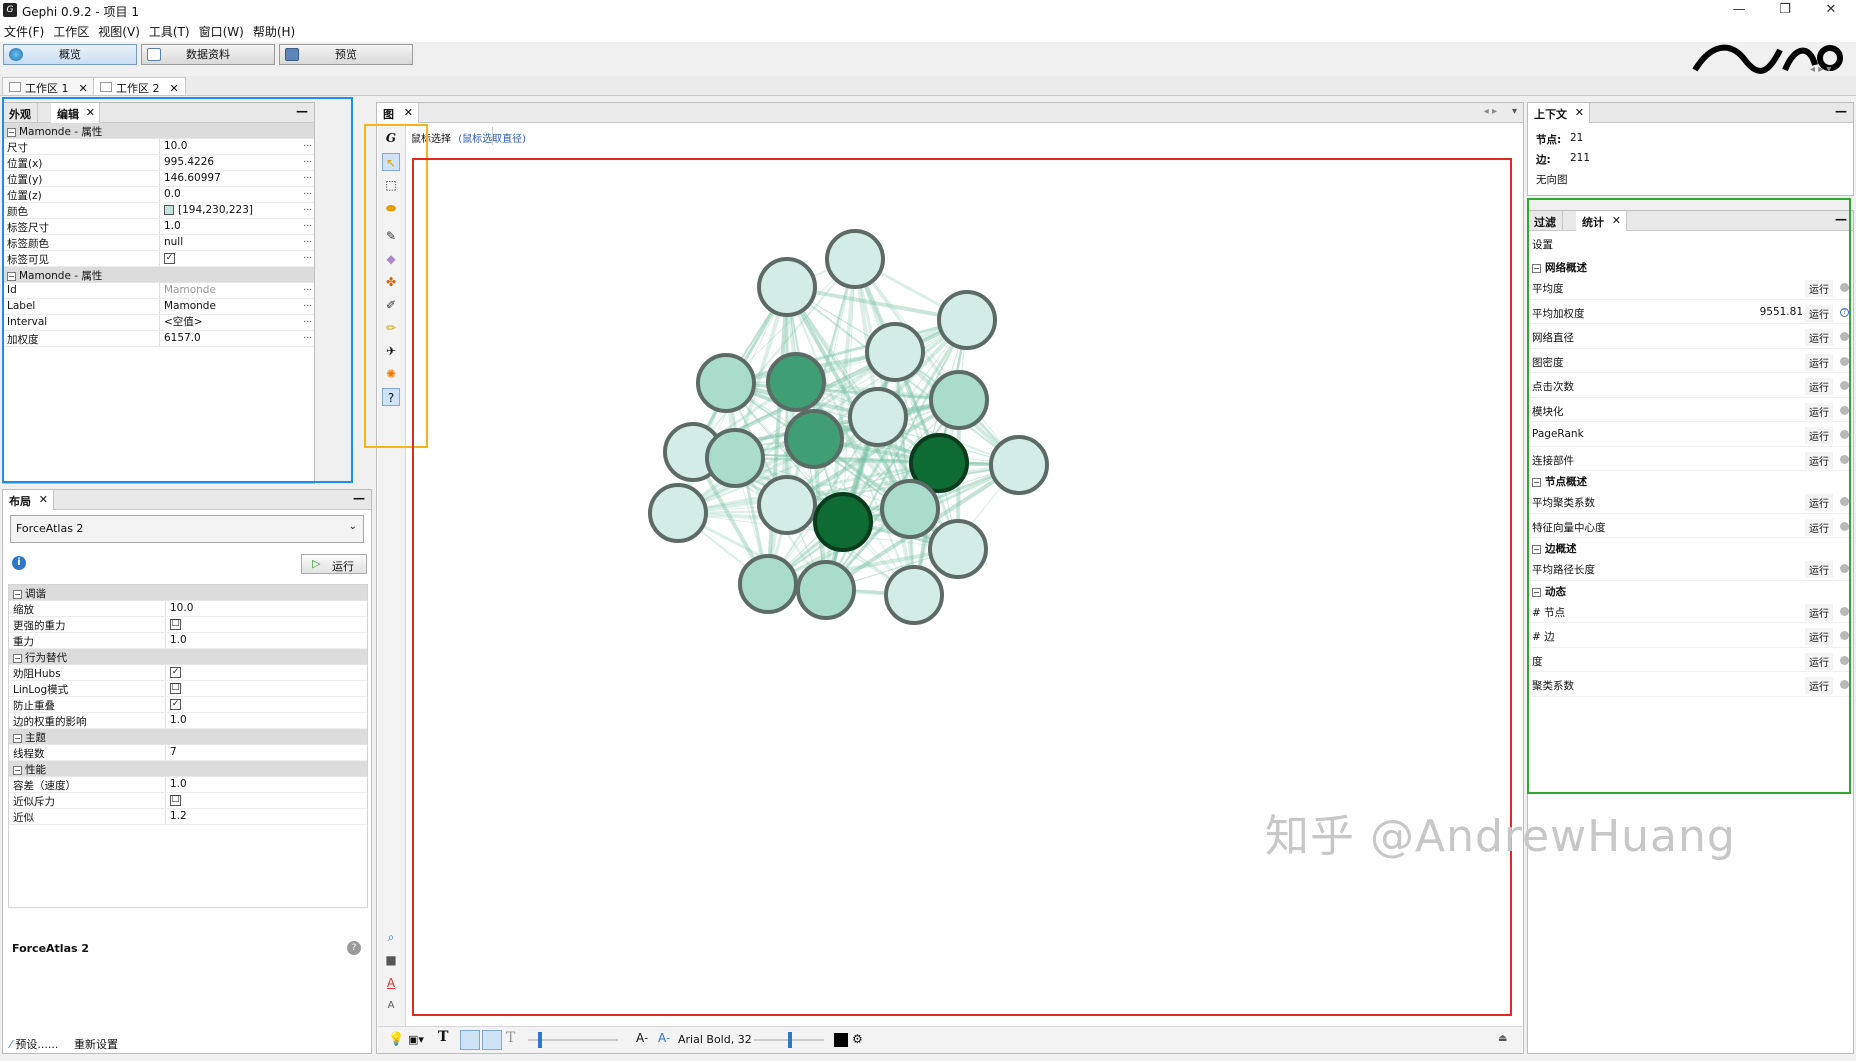 Image resolution: width=1856 pixels, height=1061 pixels. Describe the element at coordinates (470, 1040) in the screenshot. I see `edge-straight-icon` at that location.